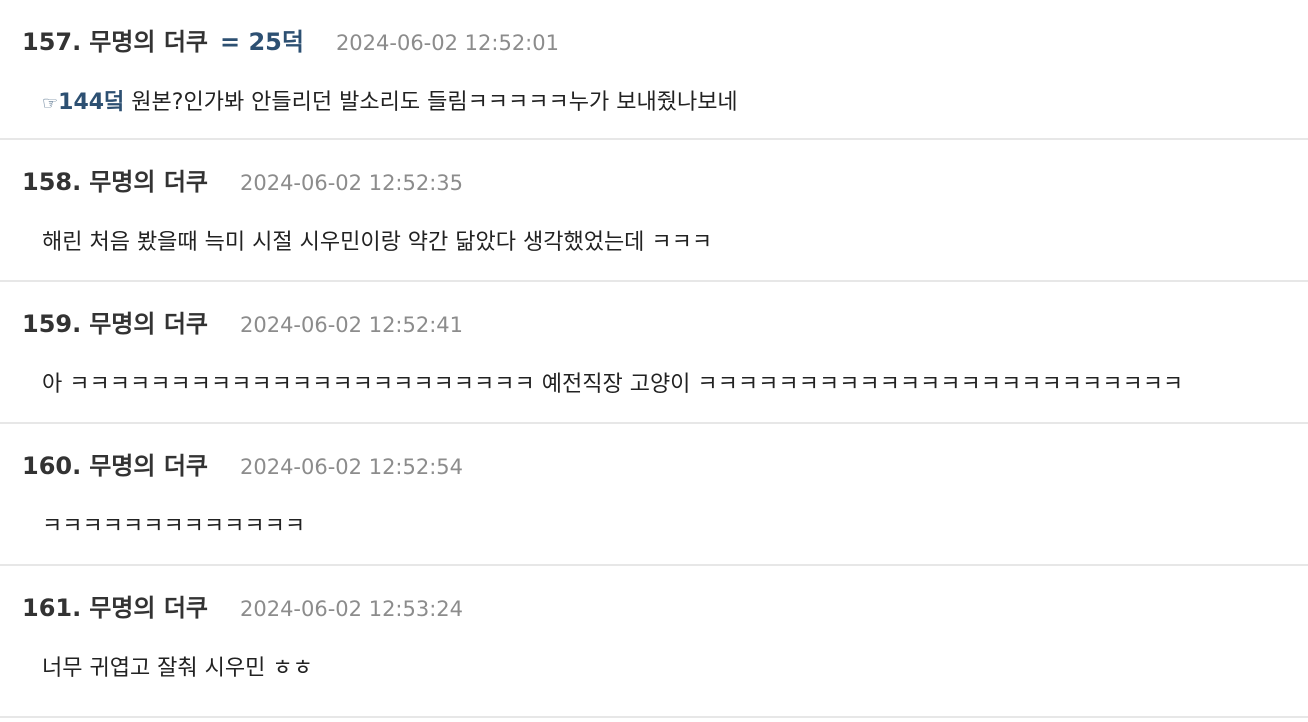 This screenshot has height=722, width=1308. What do you see at coordinates (91, 102) in the screenshot?
I see `reply-reference-link: 144덬` at bounding box center [91, 102].